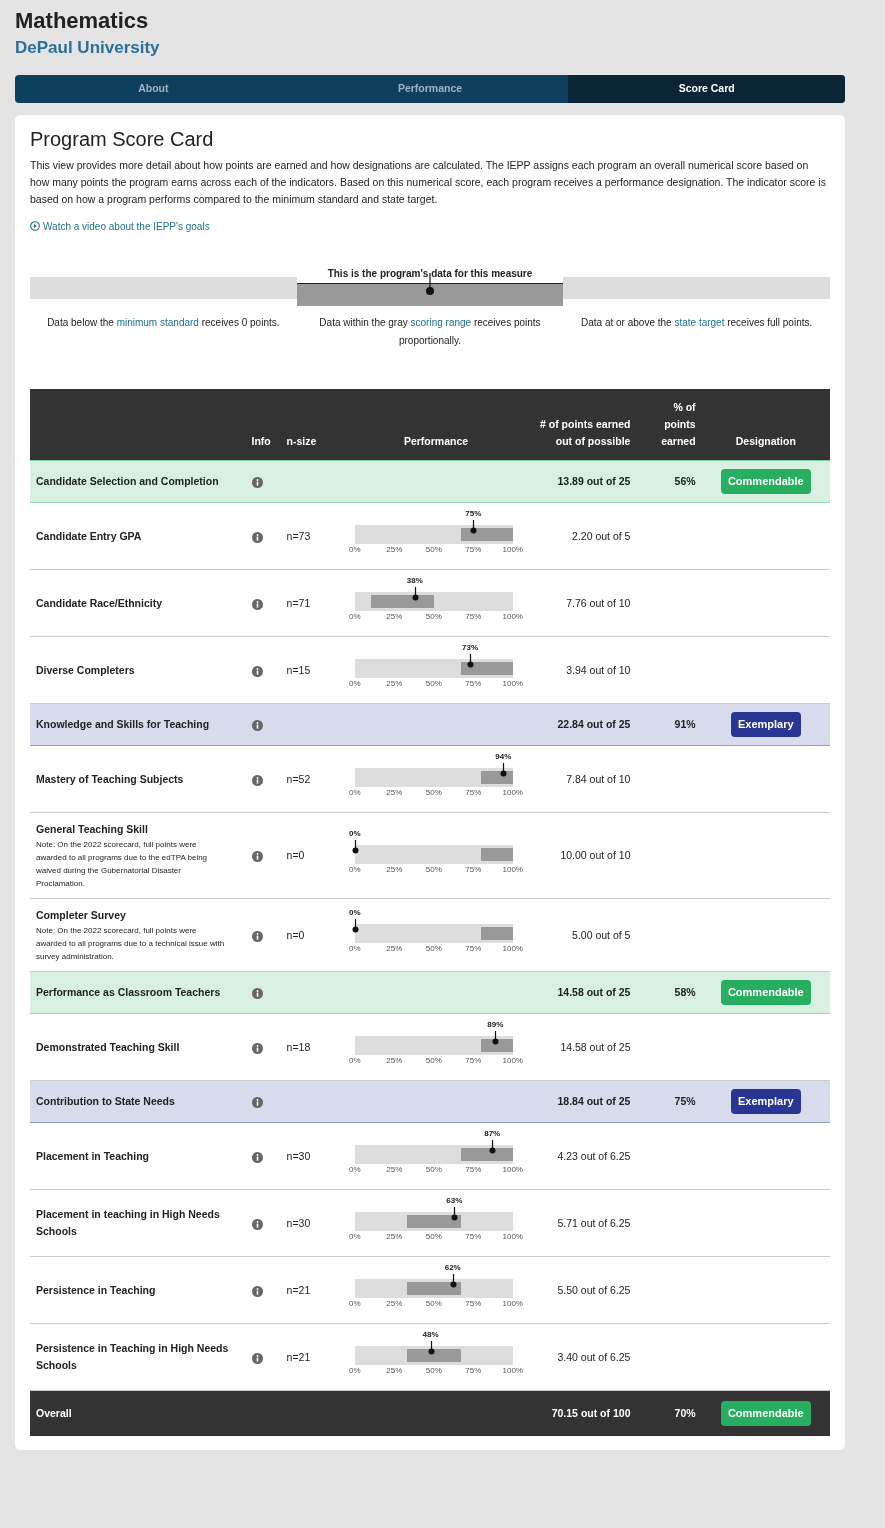 The image size is (885, 1528). Describe the element at coordinates (454, 1201) in the screenshot. I see `value-label: 63%` at that location.